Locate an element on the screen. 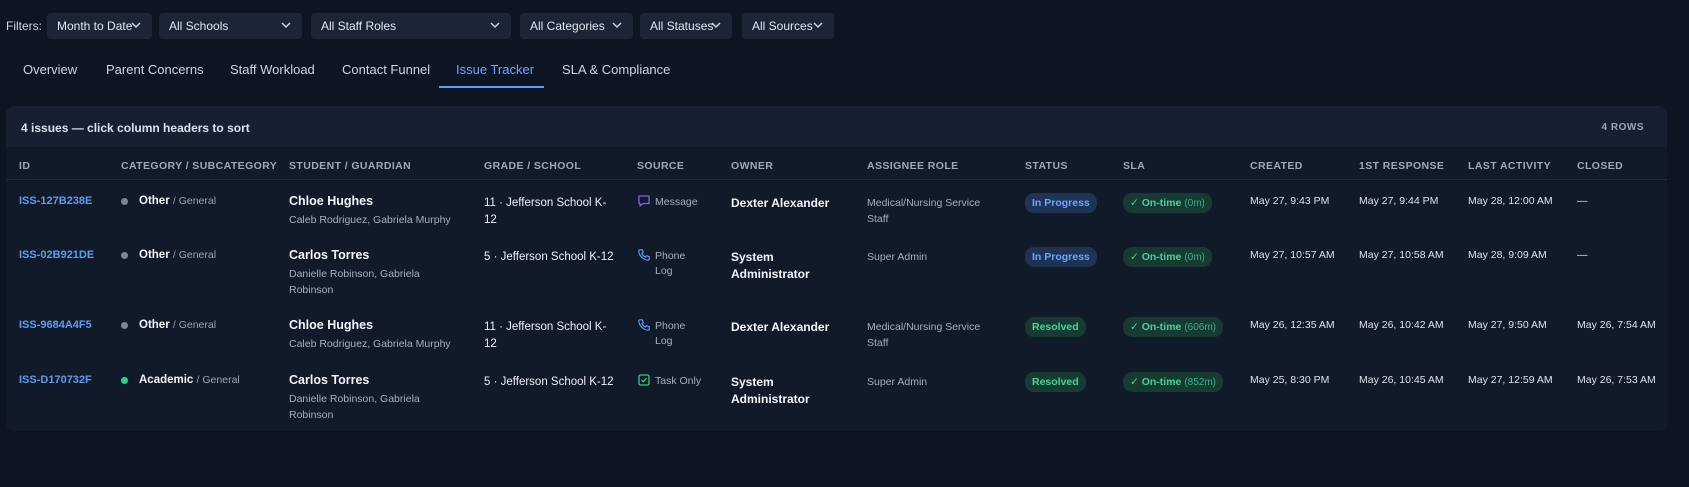  category-name: Other is located at coordinates (154, 325).